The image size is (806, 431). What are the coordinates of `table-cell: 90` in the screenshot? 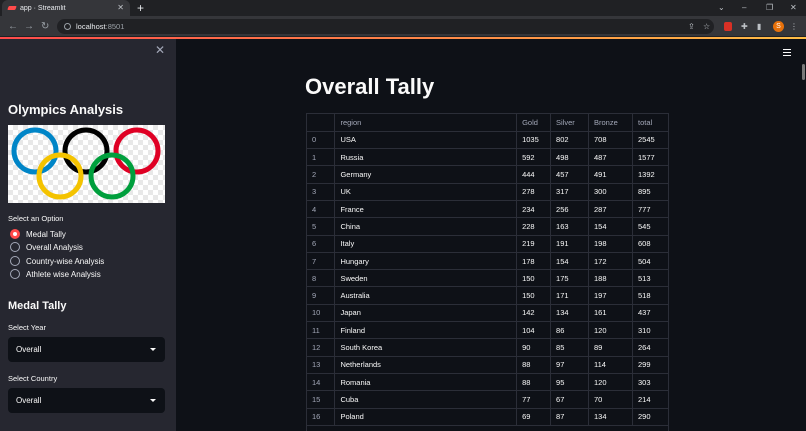 It's located at (534, 347).